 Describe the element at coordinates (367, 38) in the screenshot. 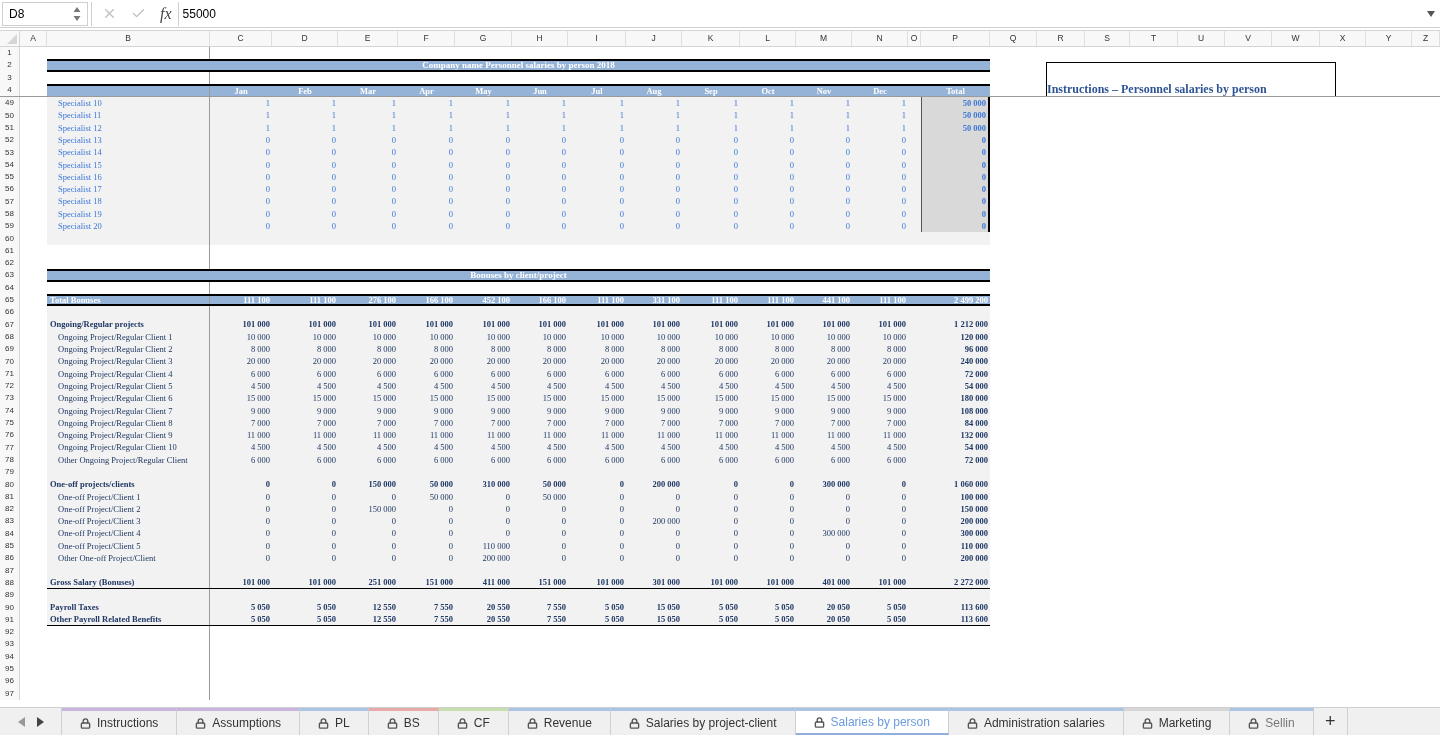

I see `column-header: E` at that location.